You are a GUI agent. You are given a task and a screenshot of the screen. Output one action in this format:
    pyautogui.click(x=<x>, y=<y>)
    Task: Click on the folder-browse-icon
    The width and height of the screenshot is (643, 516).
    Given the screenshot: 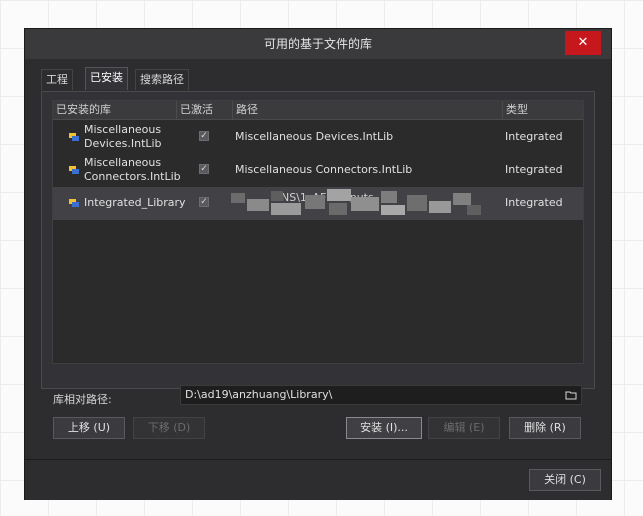 What is the action you would take?
    pyautogui.click(x=571, y=395)
    